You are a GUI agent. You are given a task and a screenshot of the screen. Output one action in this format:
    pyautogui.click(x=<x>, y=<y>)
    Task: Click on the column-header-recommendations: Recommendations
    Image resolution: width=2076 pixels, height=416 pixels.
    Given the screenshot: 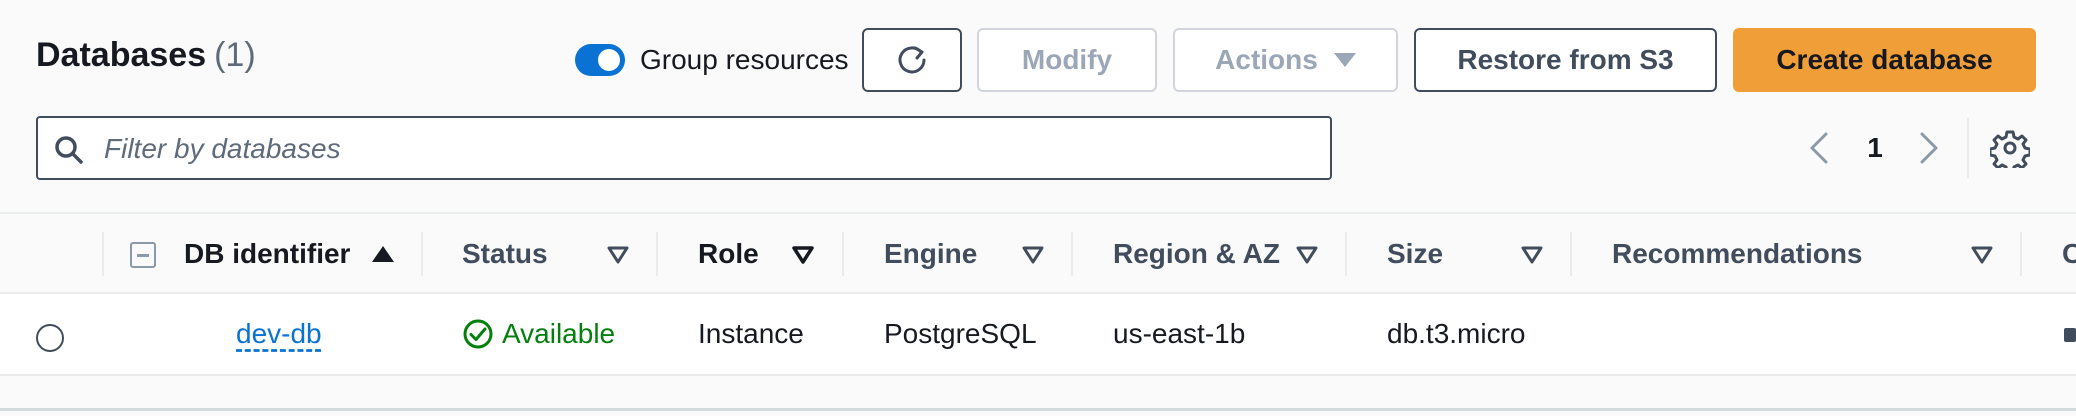 What is the action you would take?
    pyautogui.click(x=1737, y=254)
    